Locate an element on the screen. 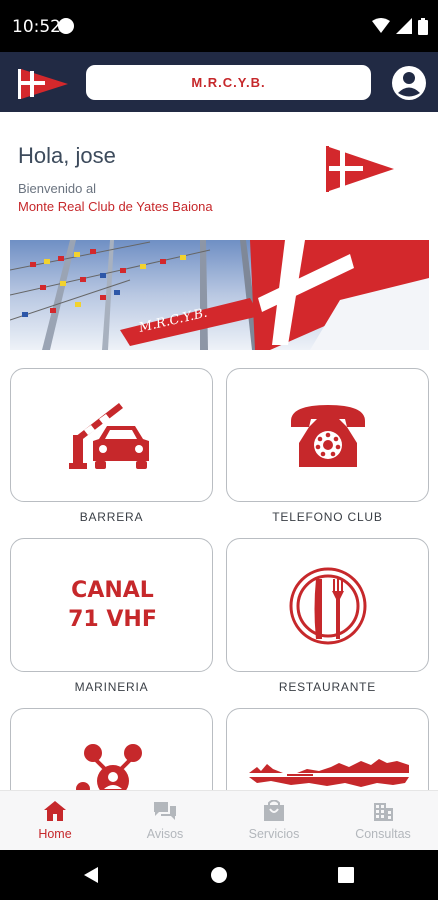  signal-icon is located at coordinates (404, 26).